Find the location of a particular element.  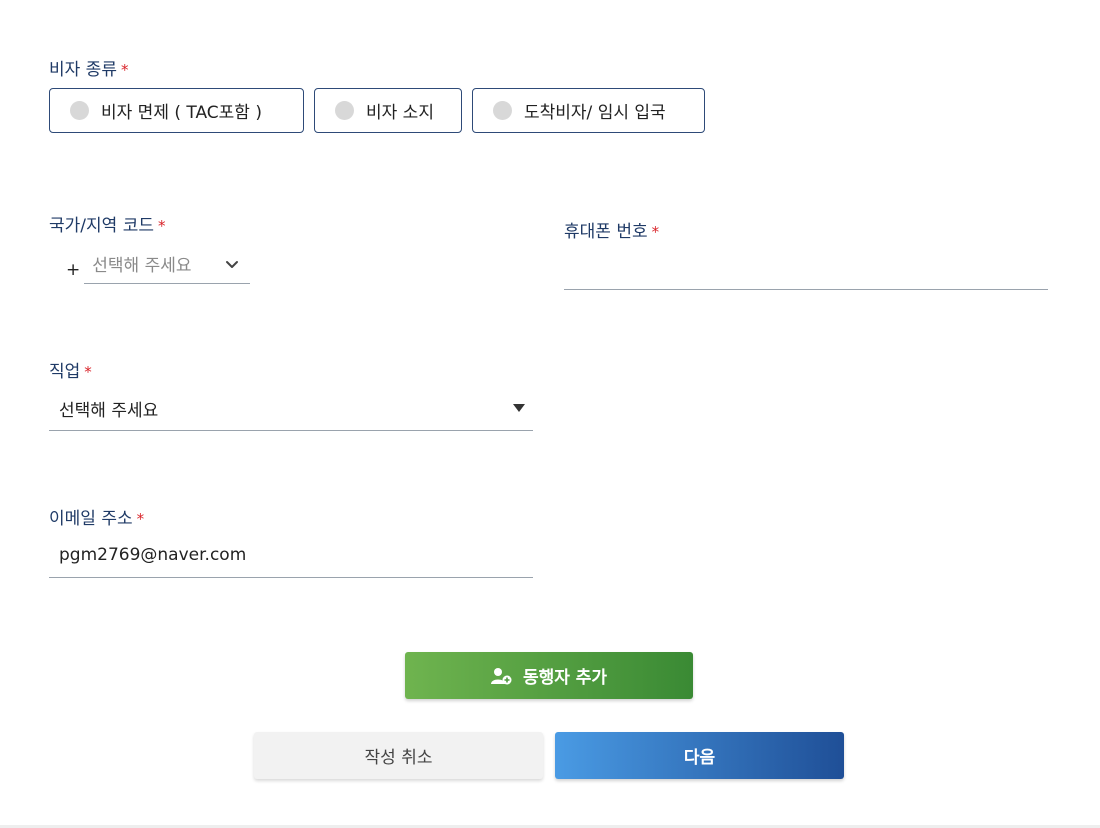

add-companion-button: 동행자 추가 is located at coordinates (549, 675).